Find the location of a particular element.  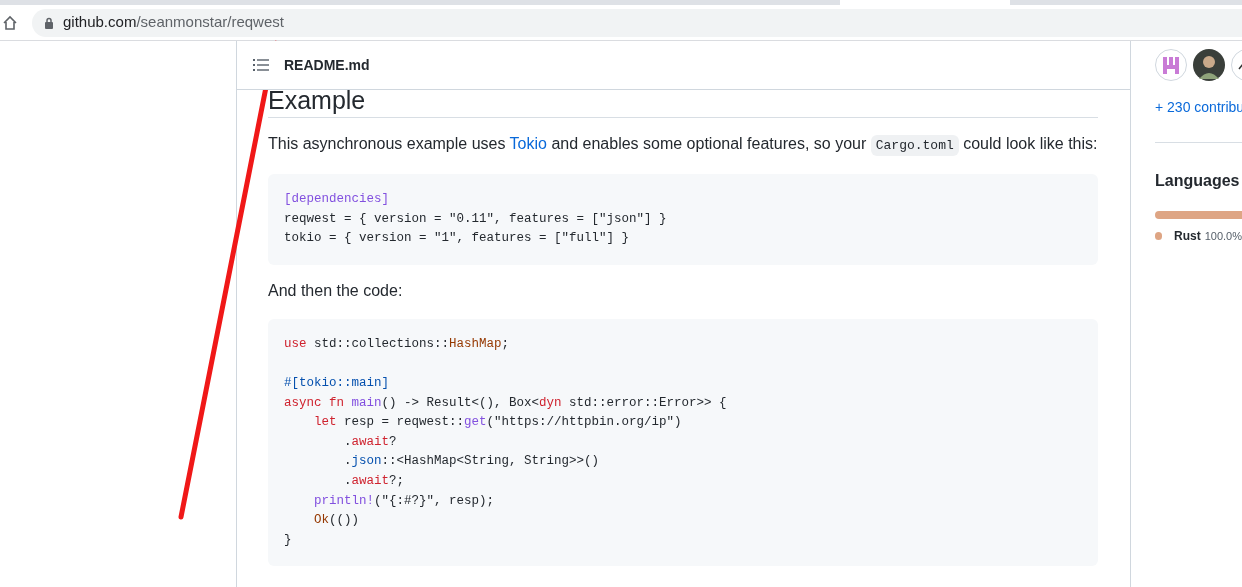

language-name: Rust is located at coordinates (1187, 236).